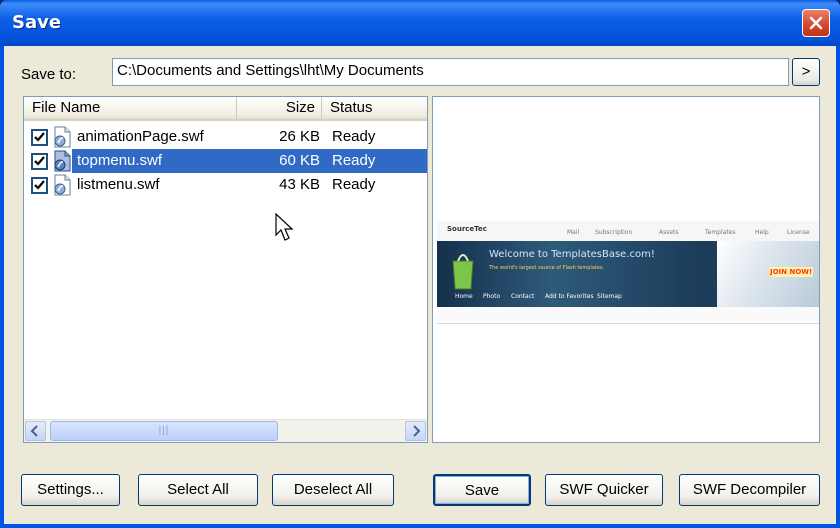  I want to click on file-row: listmenu.swf 43 KB Ready, so click(227, 185).